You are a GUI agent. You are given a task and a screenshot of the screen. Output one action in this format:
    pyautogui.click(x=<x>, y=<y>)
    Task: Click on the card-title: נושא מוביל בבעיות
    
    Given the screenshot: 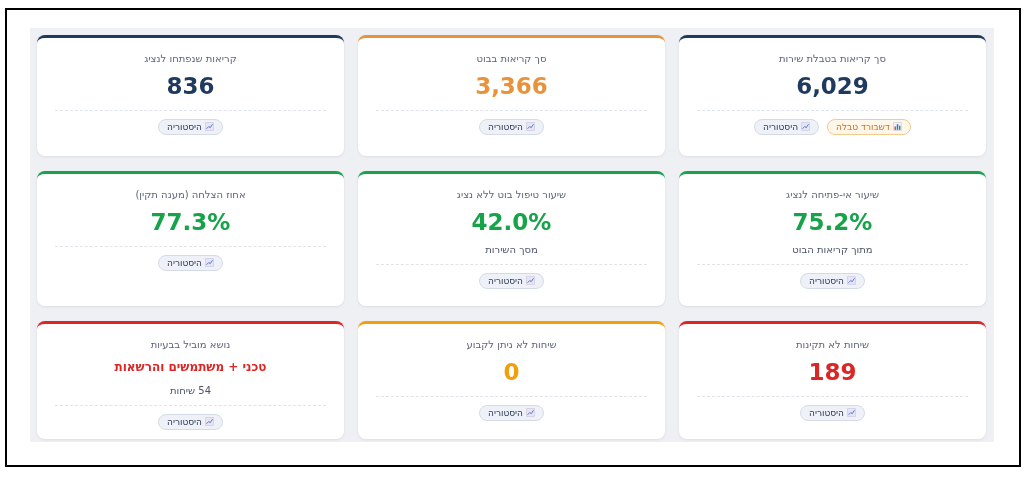 What is the action you would take?
    pyautogui.click(x=190, y=344)
    